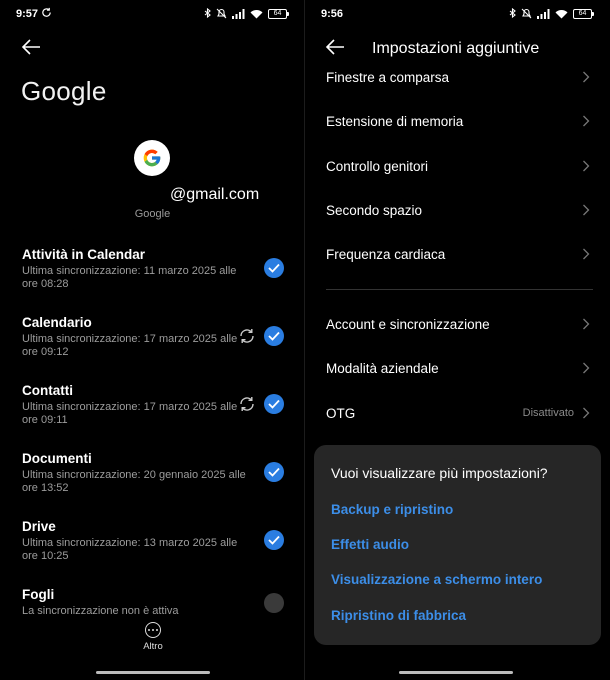  Describe the element at coordinates (332, 14) in the screenshot. I see `status-time: 9:56` at that location.